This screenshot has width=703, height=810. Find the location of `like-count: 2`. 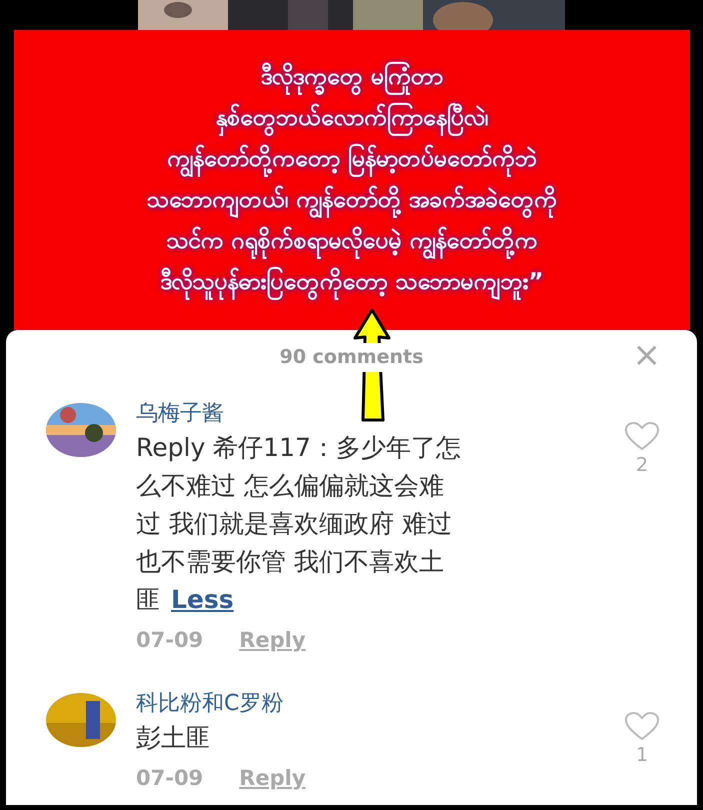

like-count: 2 is located at coordinates (642, 465).